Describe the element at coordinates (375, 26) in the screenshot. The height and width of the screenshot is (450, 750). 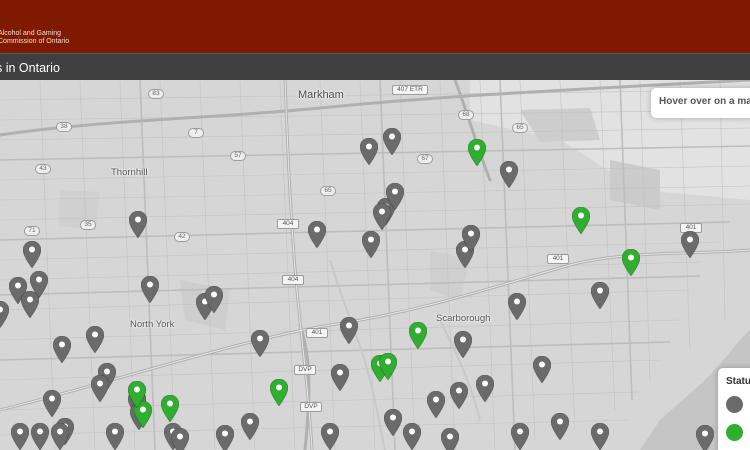
I see `header-banner: Alcohol and Gaming Commission of Ontario` at that location.